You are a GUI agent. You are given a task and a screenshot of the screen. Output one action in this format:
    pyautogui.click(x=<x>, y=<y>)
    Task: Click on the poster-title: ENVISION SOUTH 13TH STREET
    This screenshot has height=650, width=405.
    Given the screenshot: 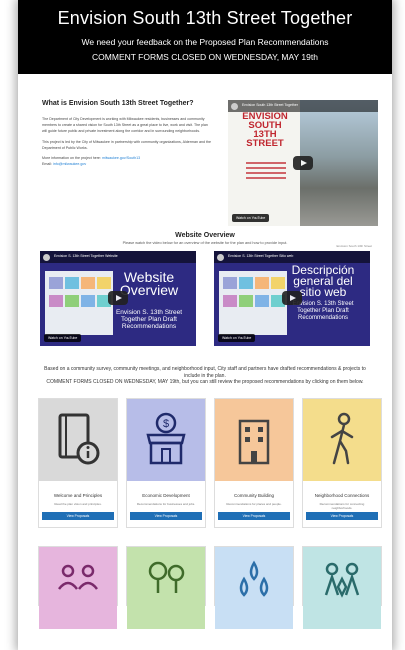 What is the action you would take?
    pyautogui.click(x=265, y=130)
    